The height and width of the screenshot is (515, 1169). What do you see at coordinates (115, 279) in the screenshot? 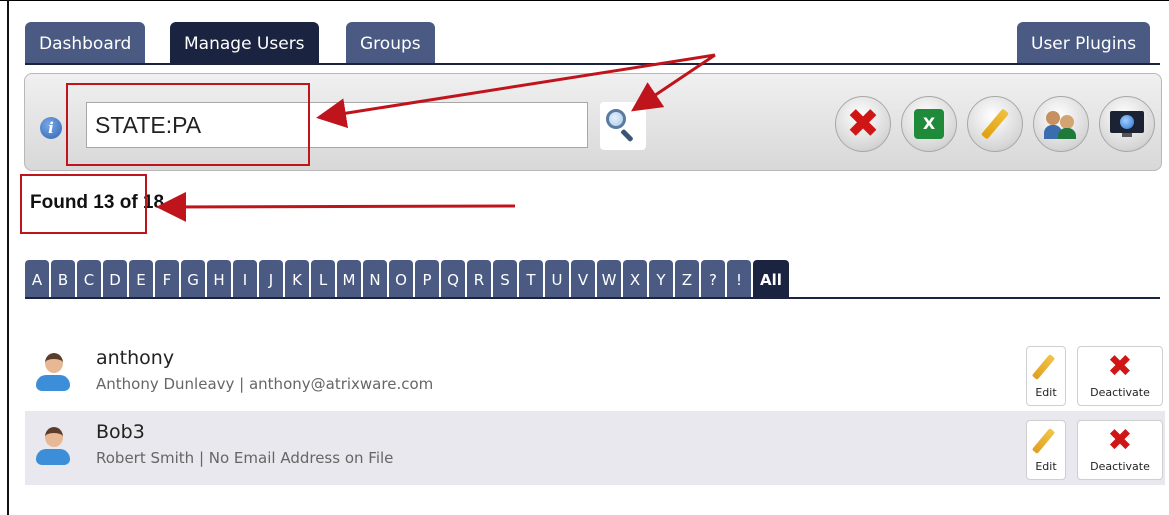
I see `alphabet-filter-d: D` at bounding box center [115, 279].